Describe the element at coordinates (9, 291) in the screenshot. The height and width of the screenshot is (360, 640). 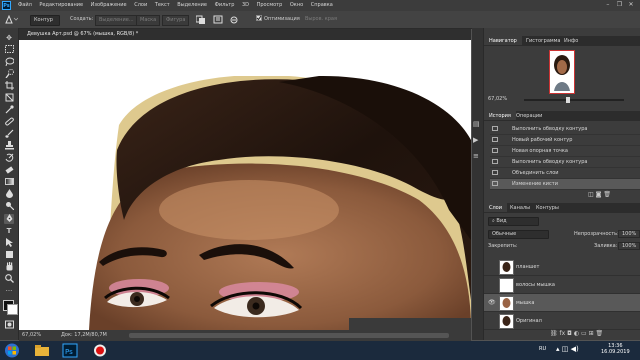
I see `more-tools-icon: ···` at that location.